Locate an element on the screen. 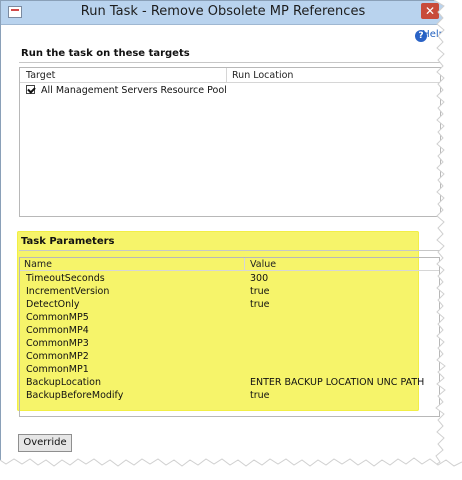  param-name: CommonMP4 is located at coordinates (57, 330).